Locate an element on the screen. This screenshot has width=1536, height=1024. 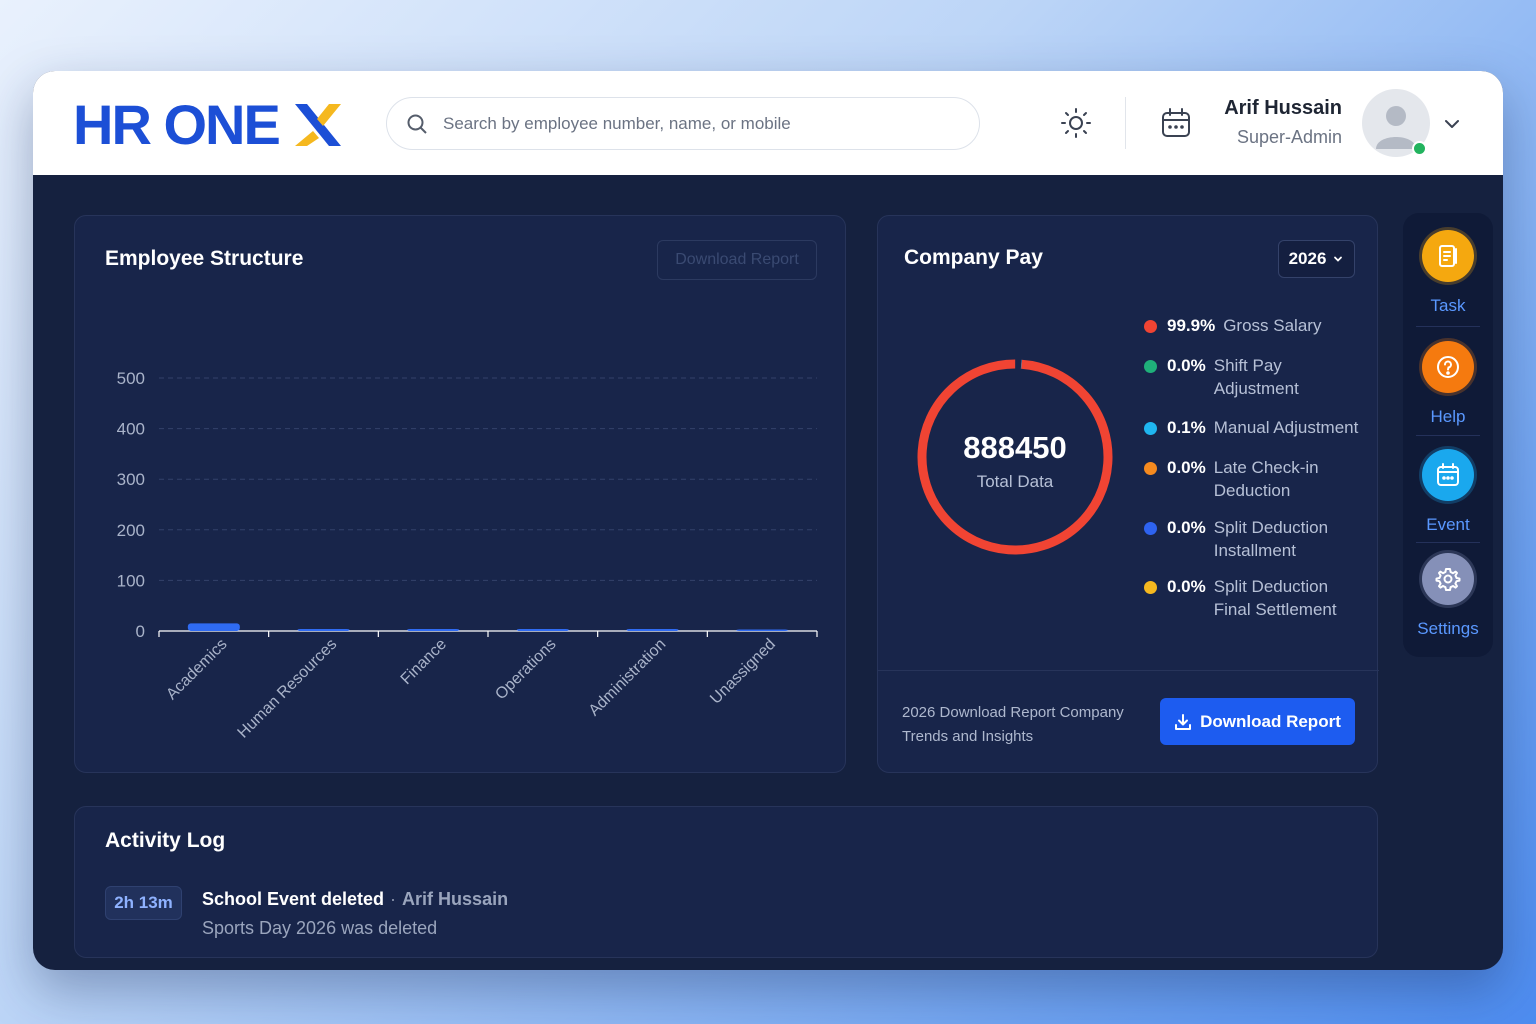
activity-entry-title: School Event deleted · Arif Hussain is located at coordinates (355, 899).